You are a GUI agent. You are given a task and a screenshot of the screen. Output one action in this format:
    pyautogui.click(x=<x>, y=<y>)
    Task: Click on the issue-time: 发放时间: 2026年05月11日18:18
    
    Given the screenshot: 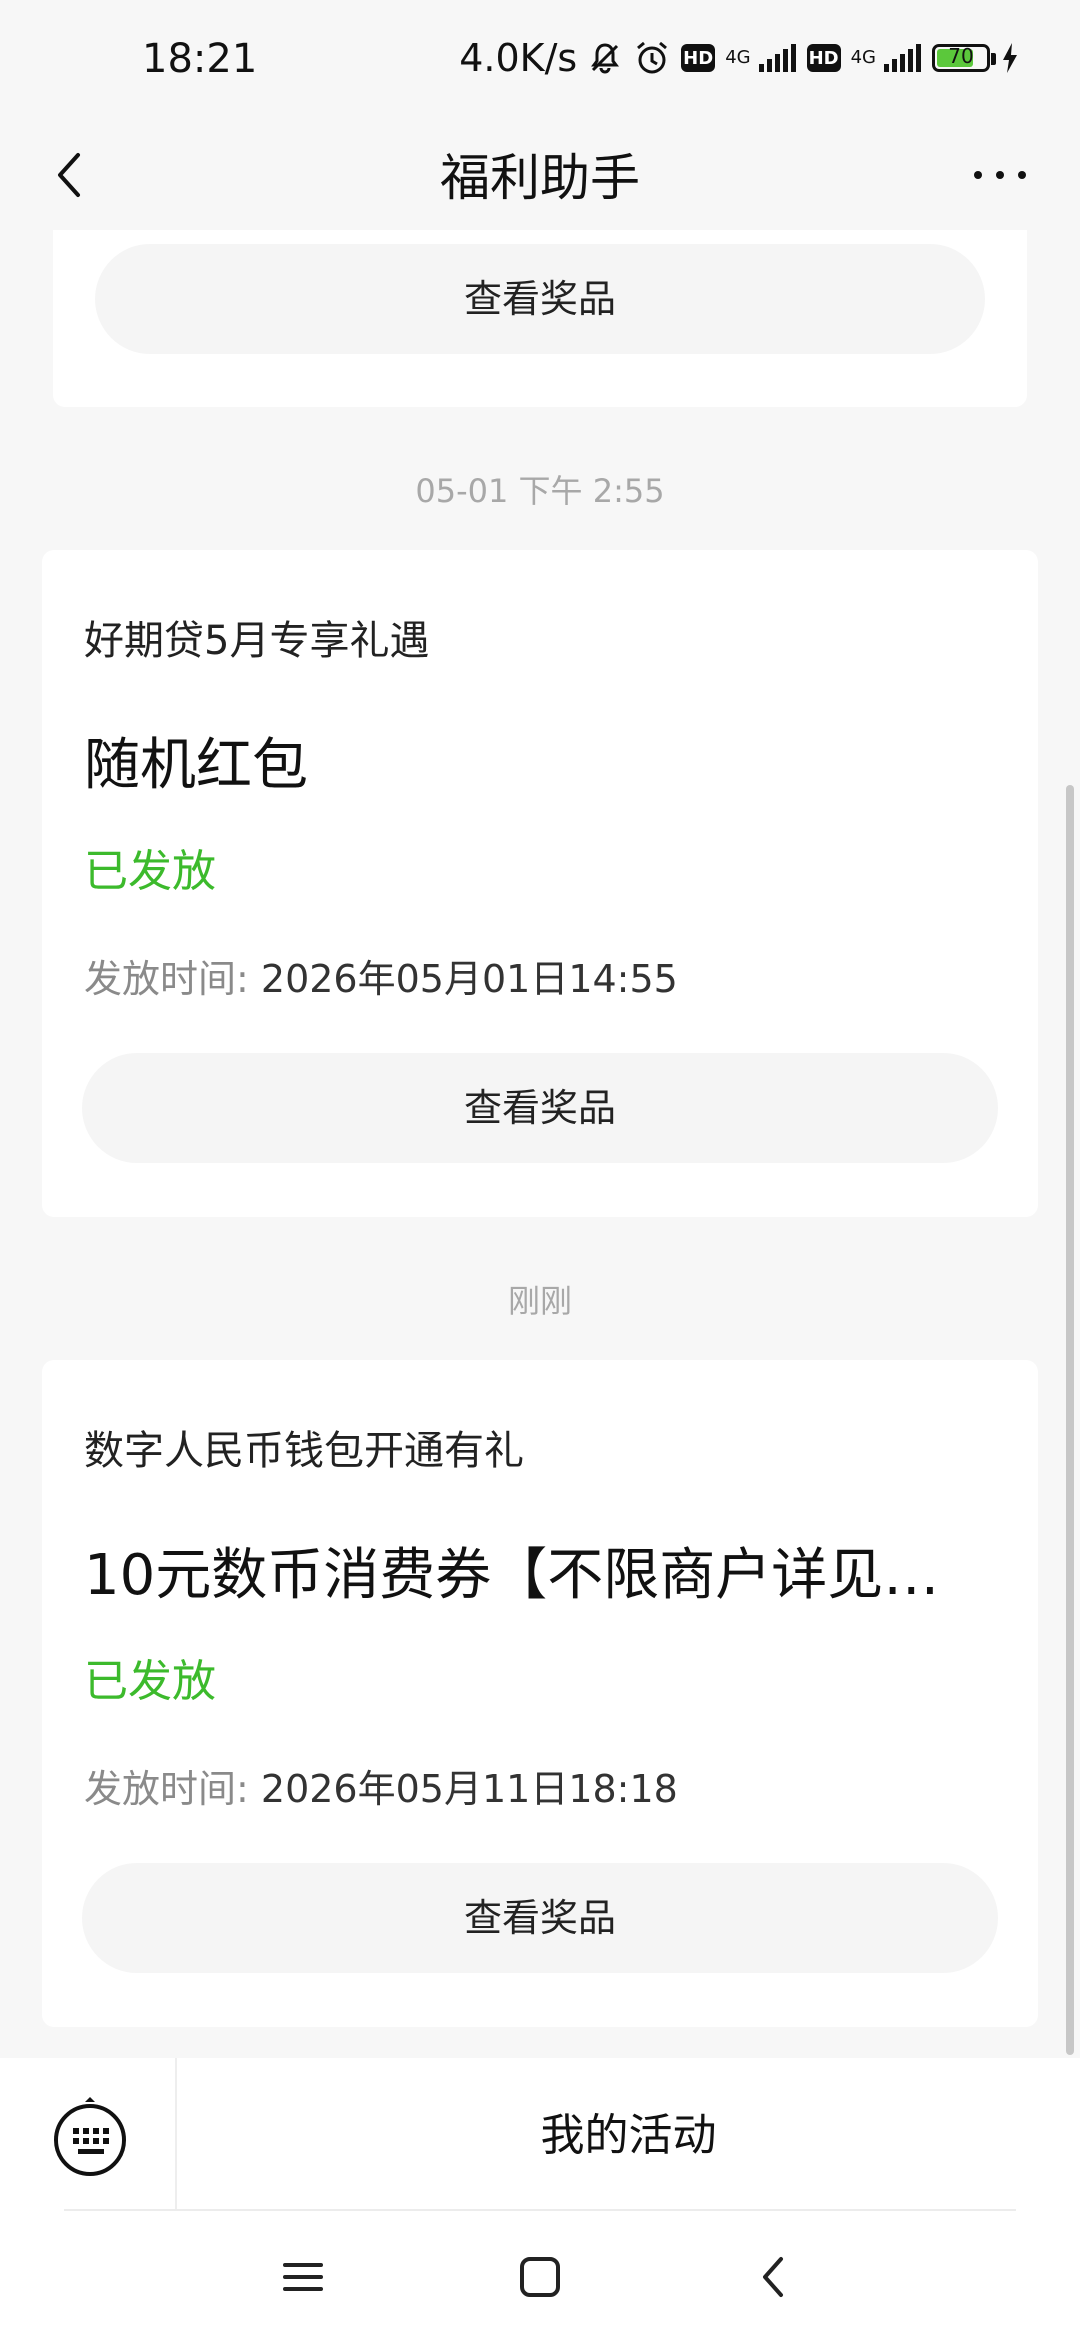 What is the action you would take?
    pyautogui.click(x=381, y=1785)
    